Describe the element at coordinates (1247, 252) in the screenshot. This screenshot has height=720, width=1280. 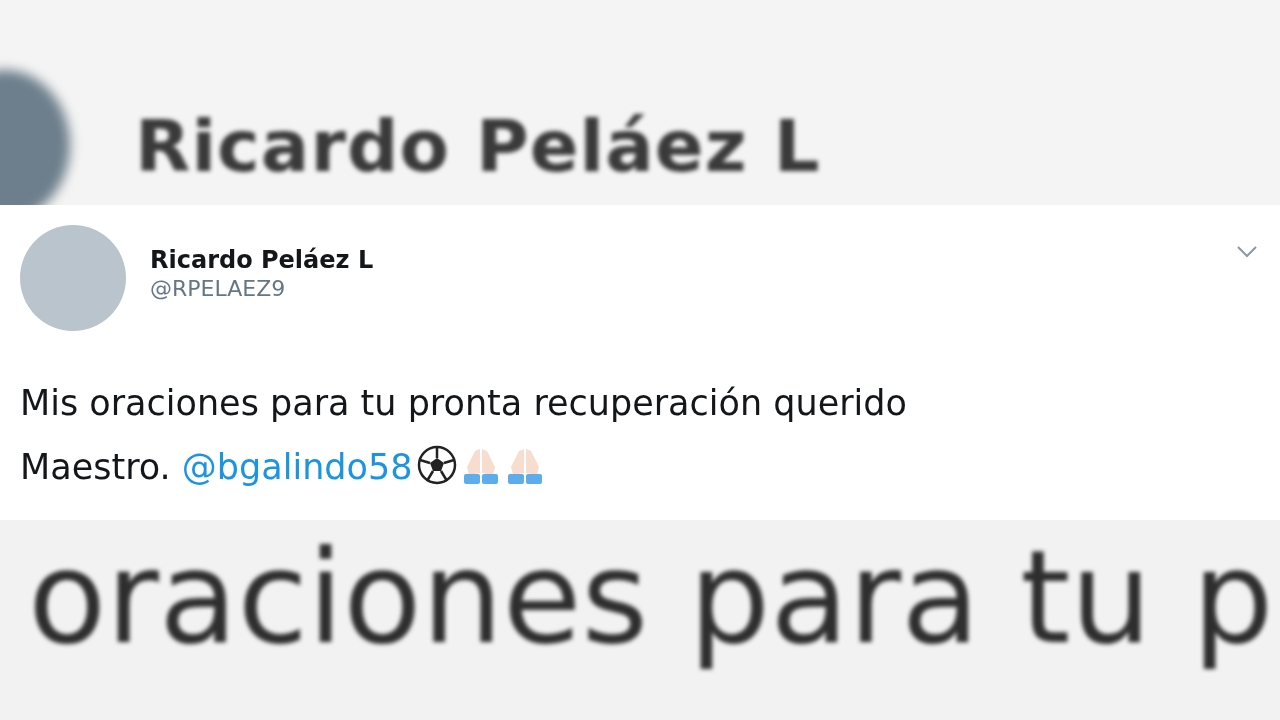
I see `chevron-down-icon` at that location.